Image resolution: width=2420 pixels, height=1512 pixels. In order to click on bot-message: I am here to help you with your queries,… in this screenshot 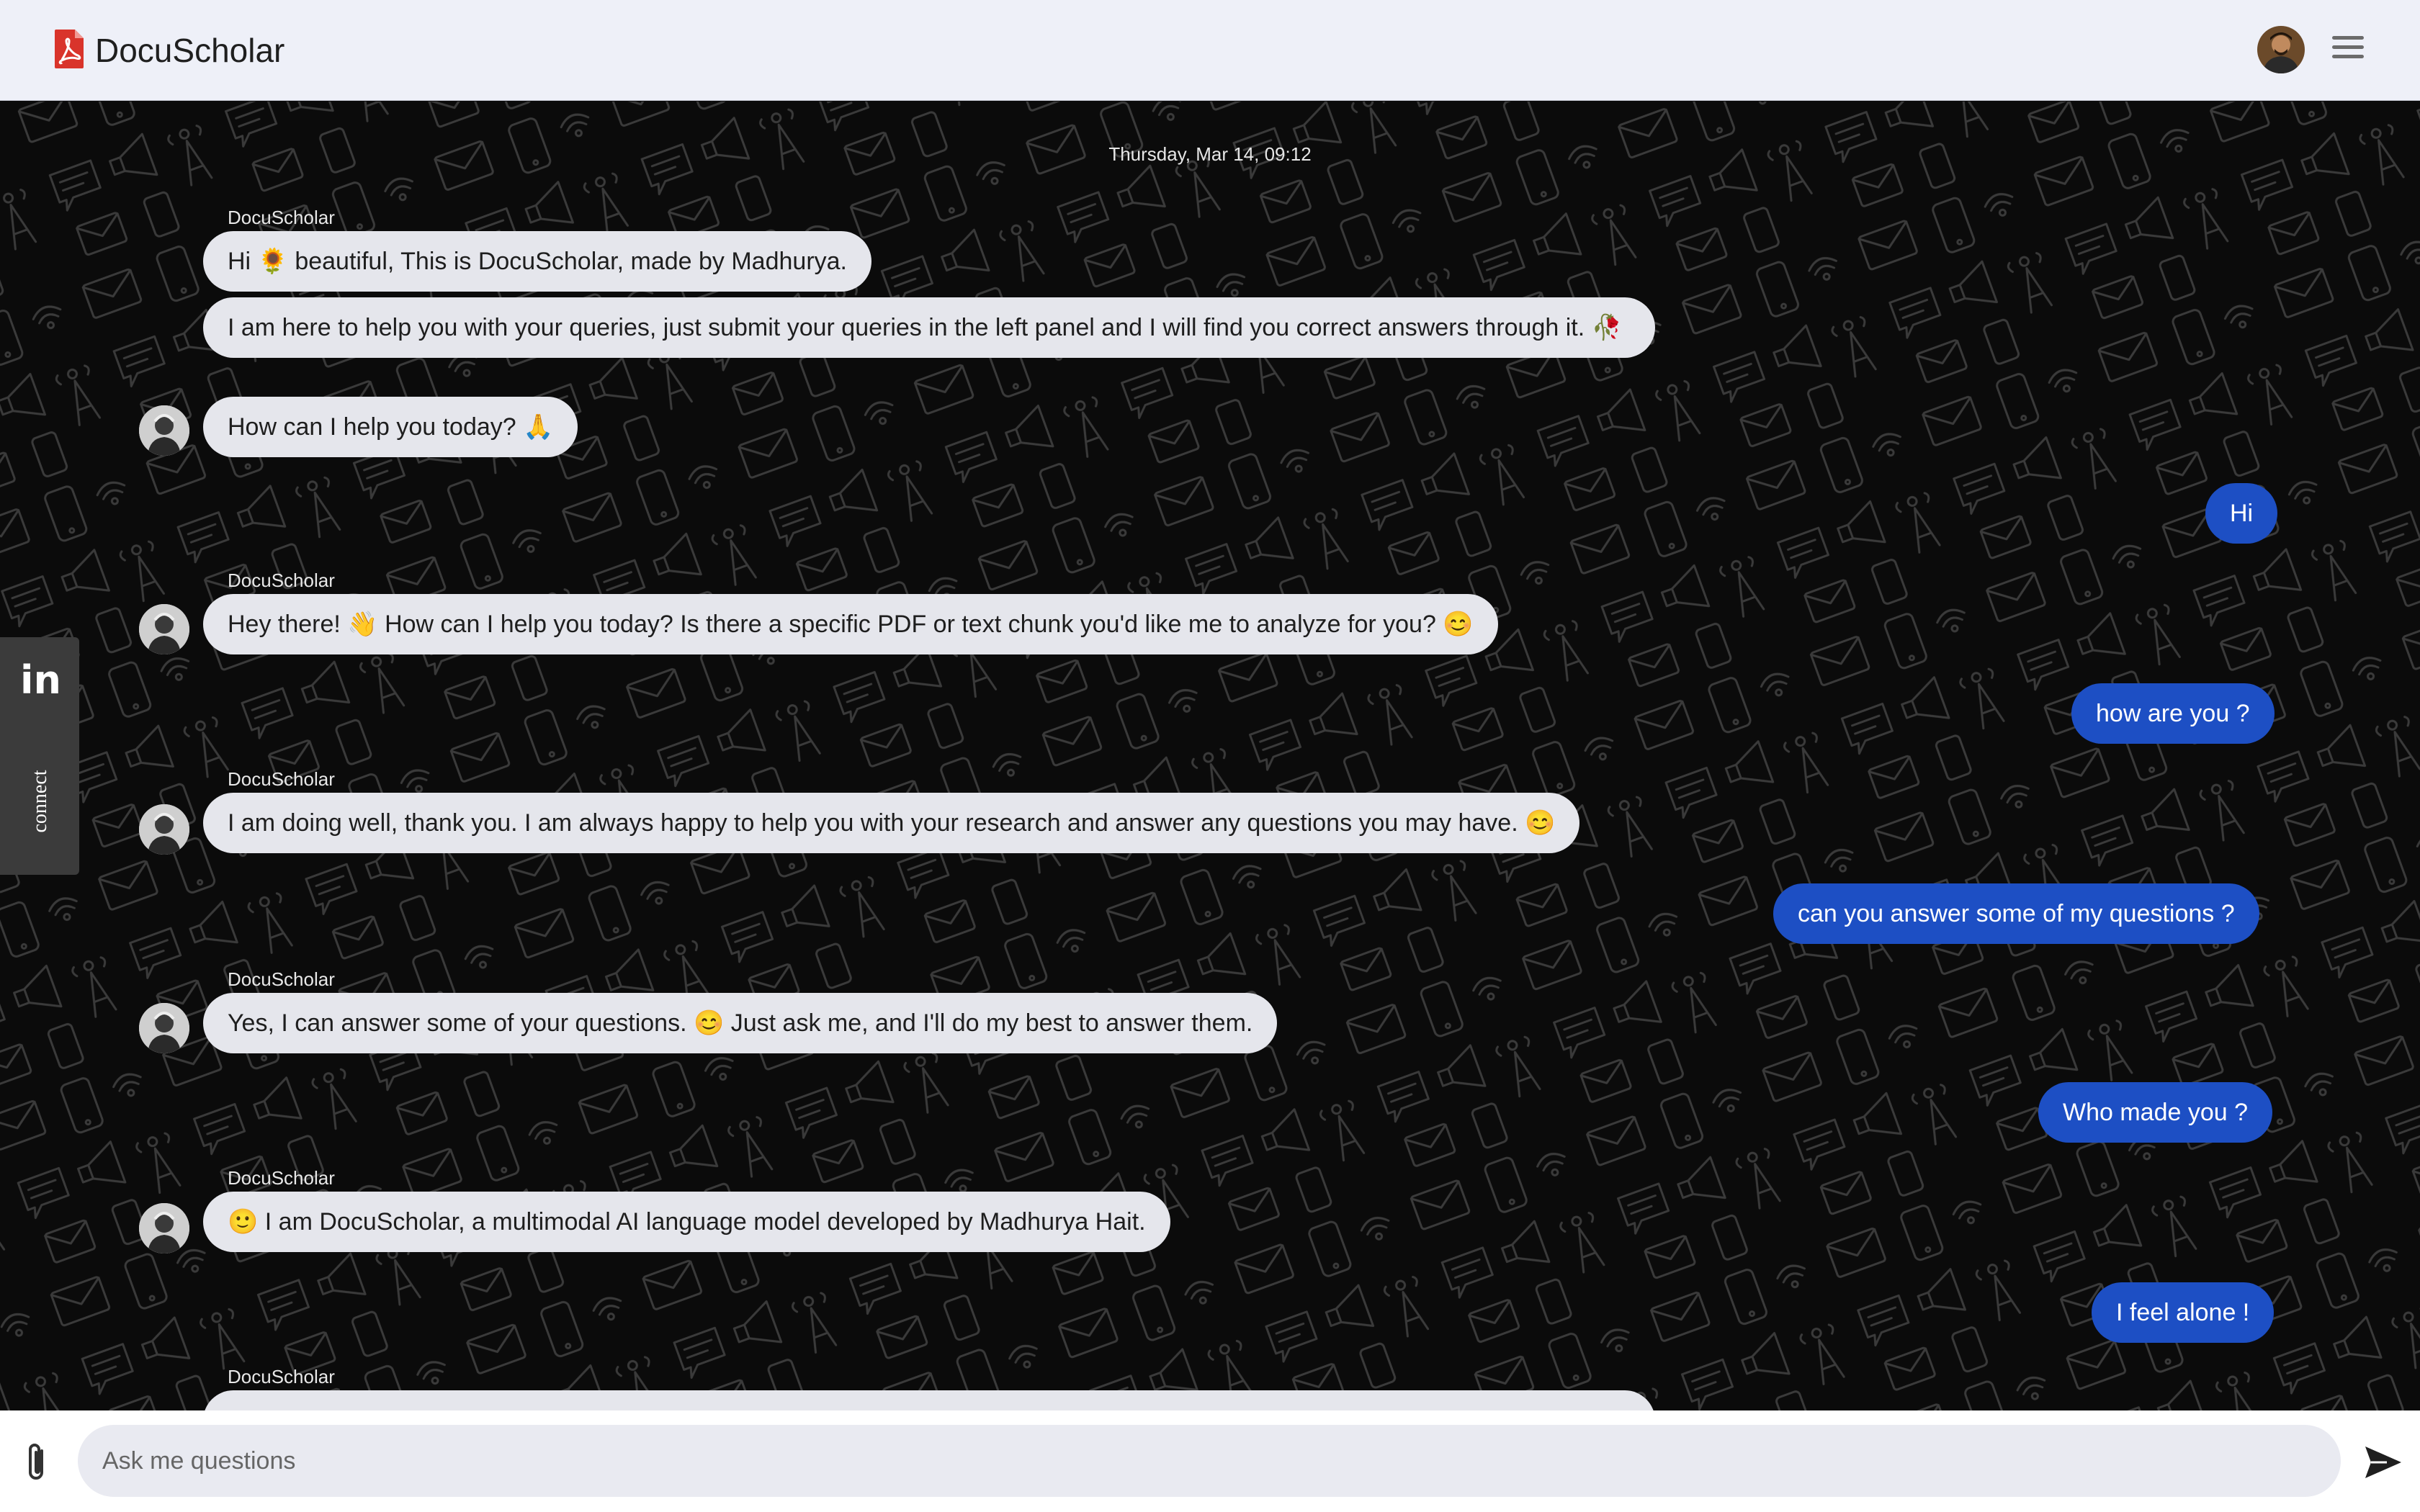, I will do `click(929, 327)`.